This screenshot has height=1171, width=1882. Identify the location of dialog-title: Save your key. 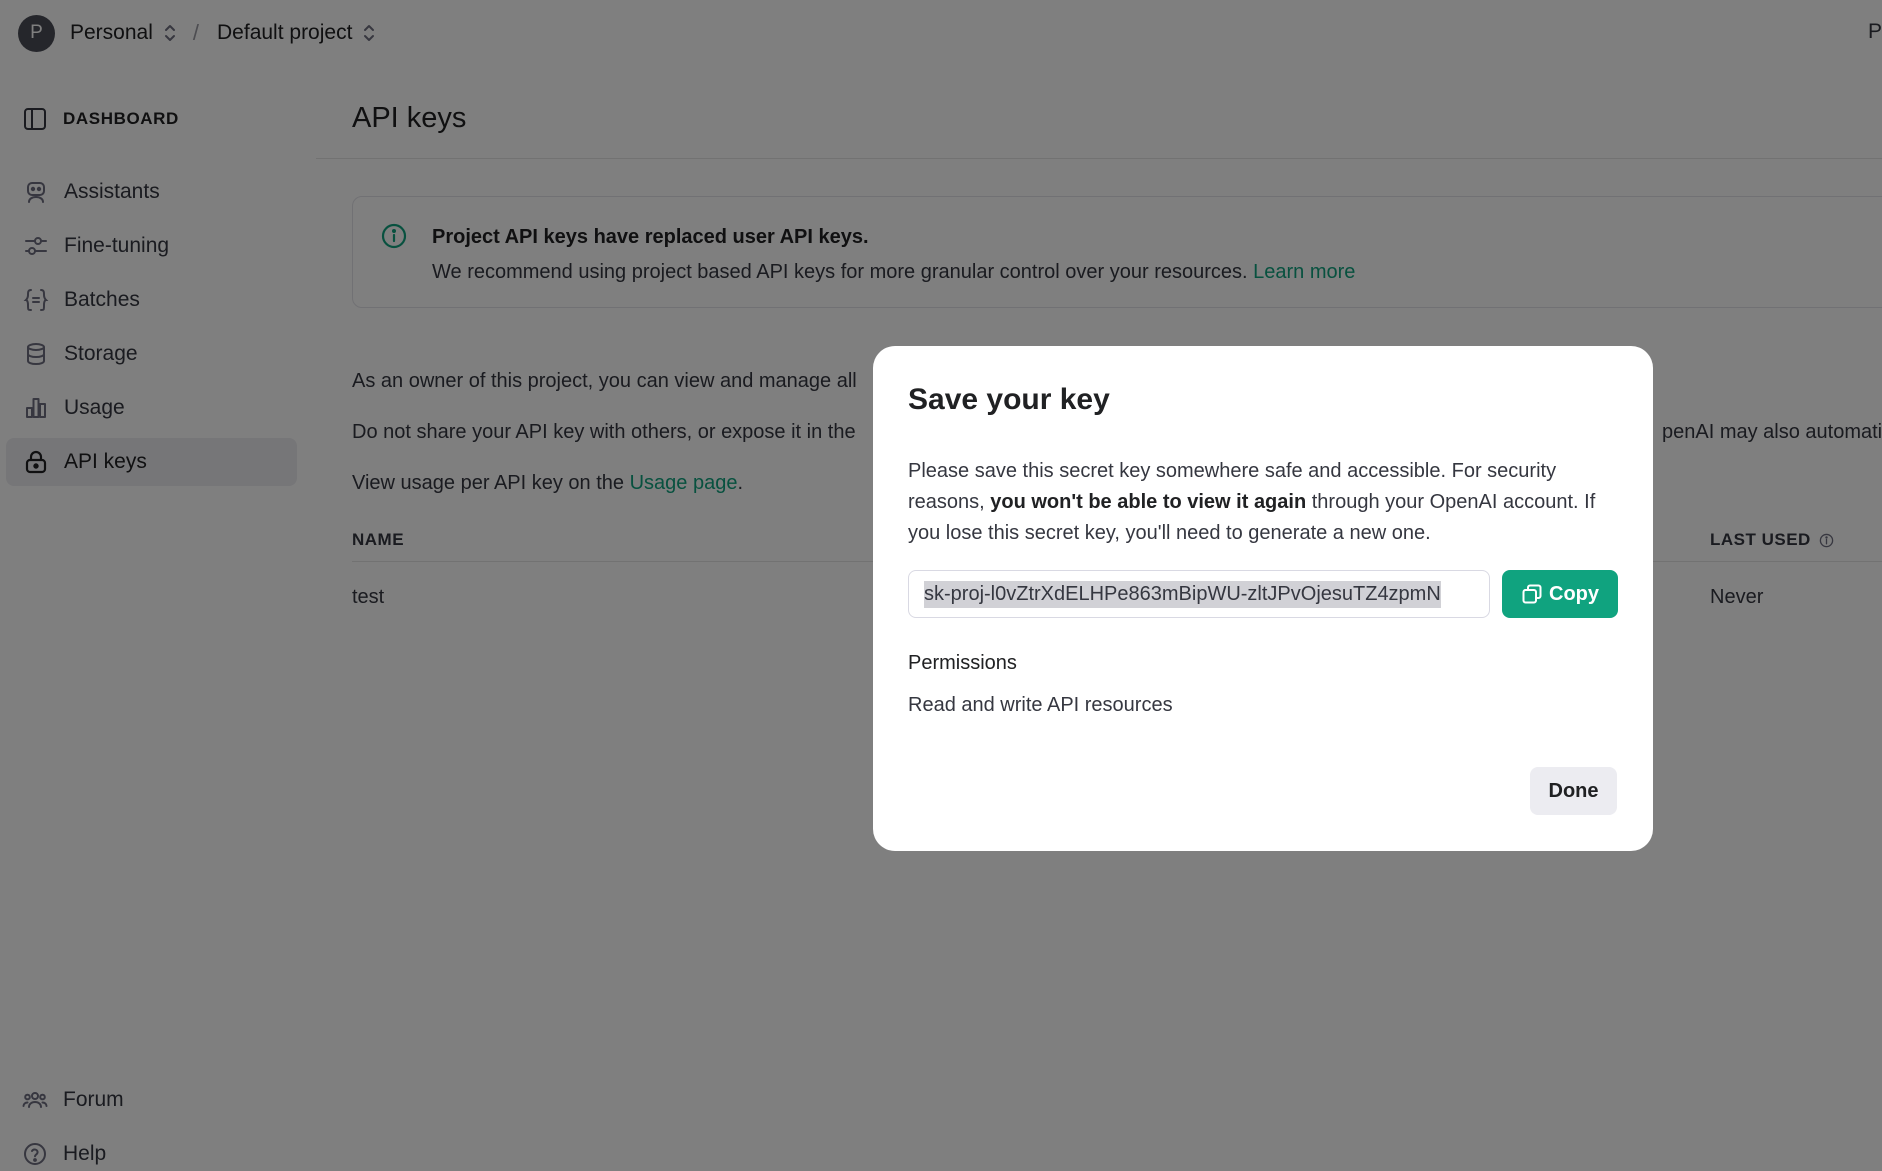
(1009, 399).